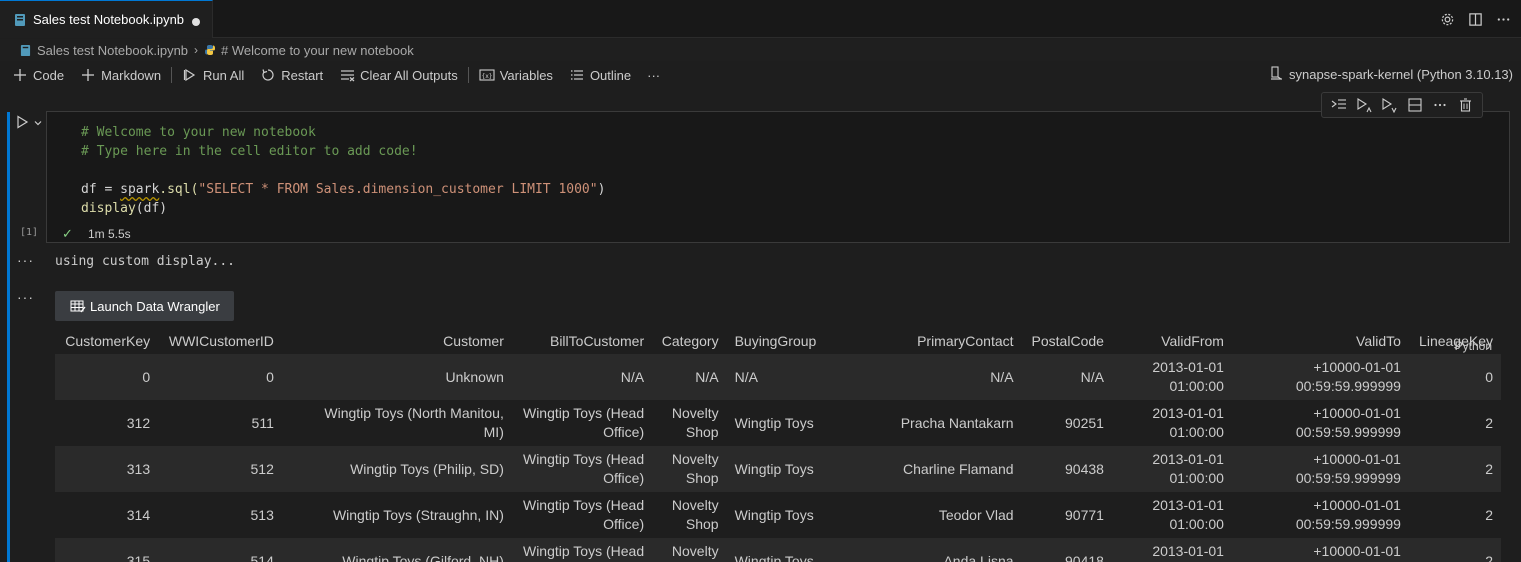 The image size is (1521, 562). I want to click on code-token: display, so click(108, 208).